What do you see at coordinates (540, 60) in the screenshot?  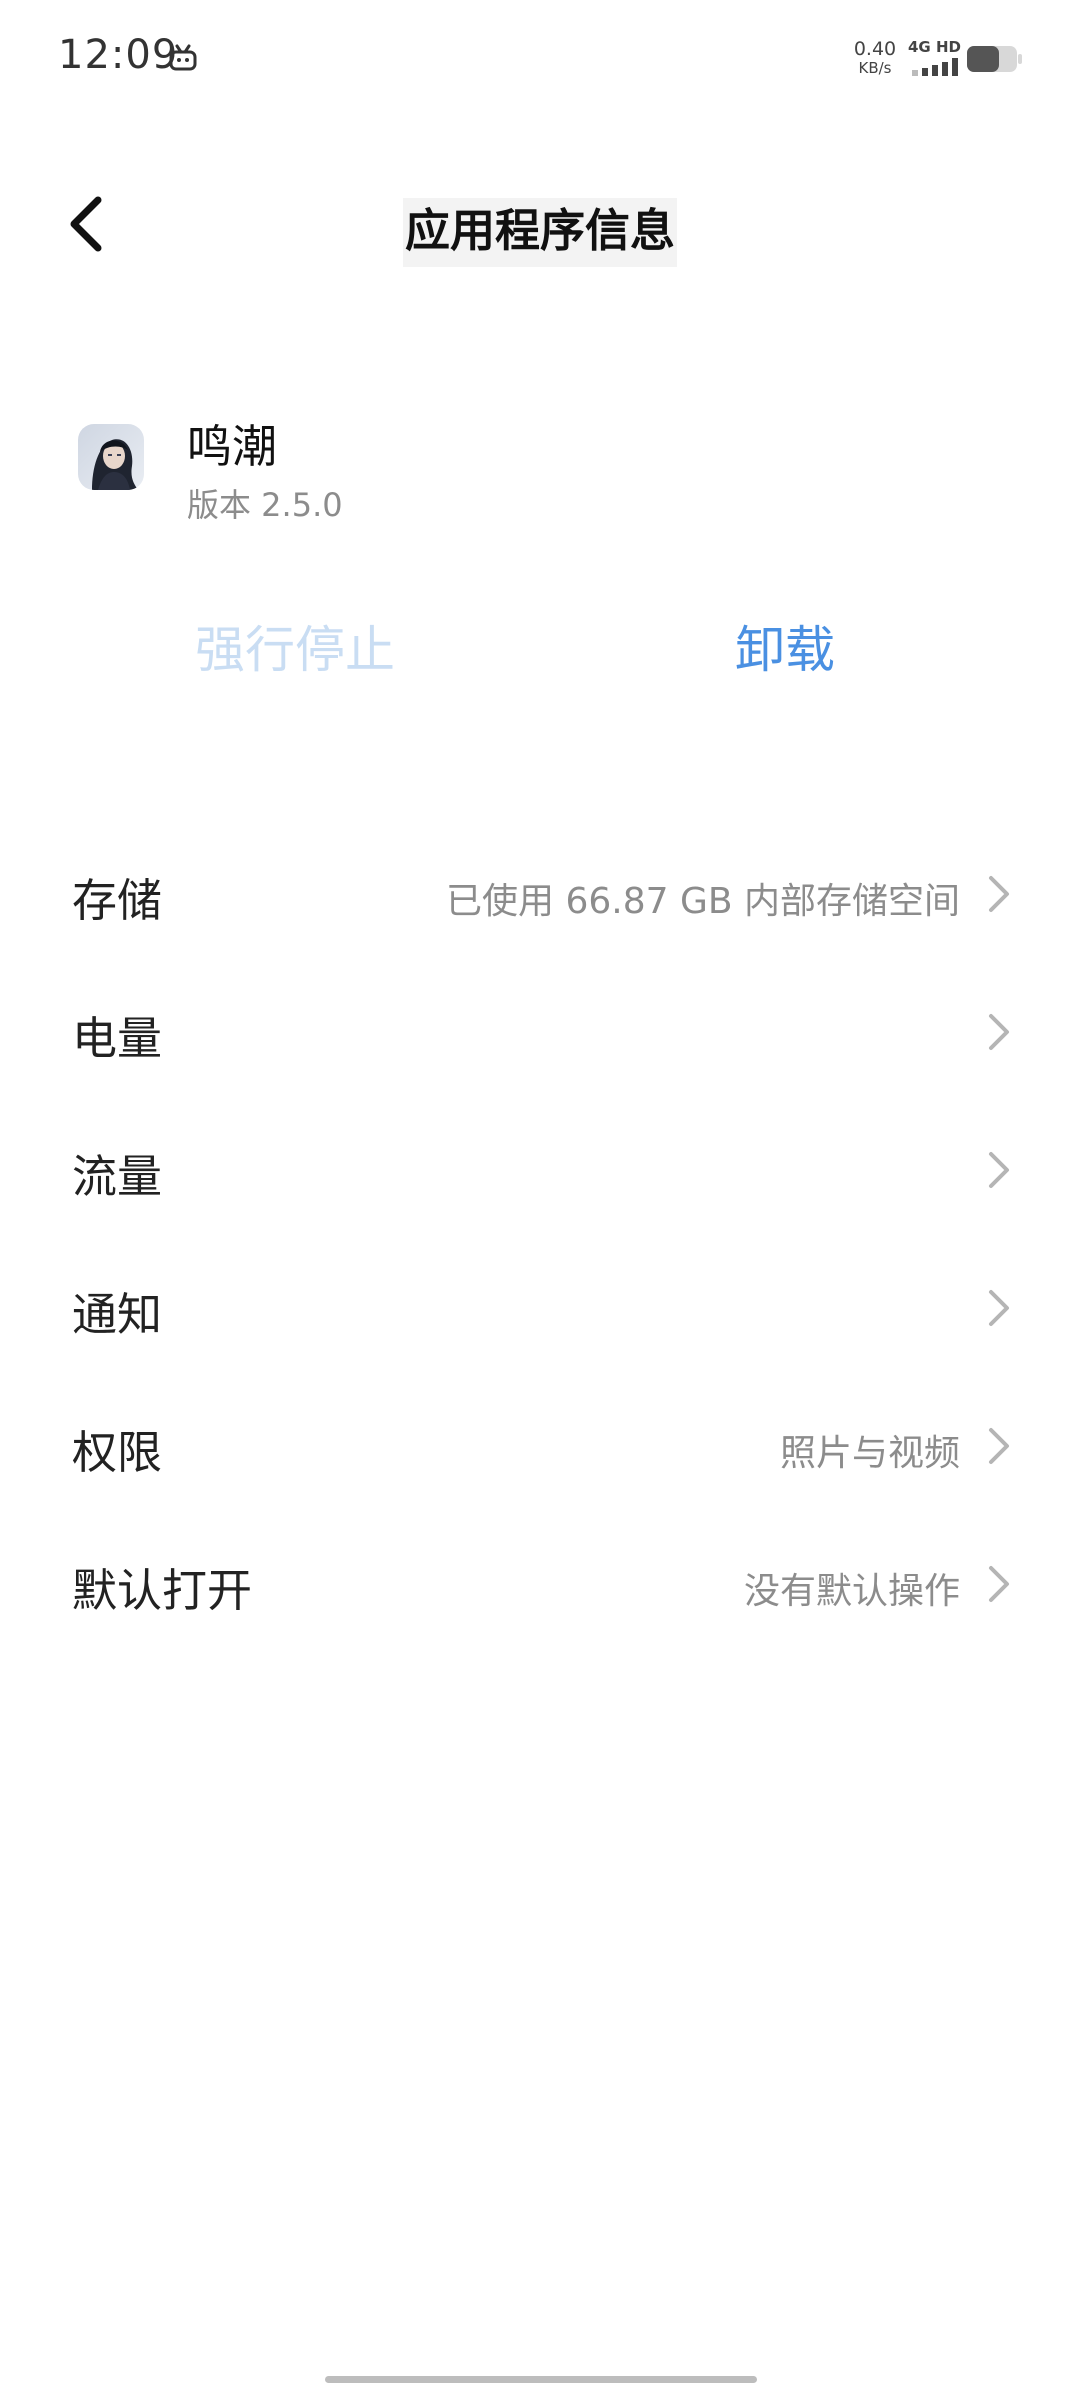 I see `status-bar: 12:09 0.40 KB/s 4G HD` at bounding box center [540, 60].